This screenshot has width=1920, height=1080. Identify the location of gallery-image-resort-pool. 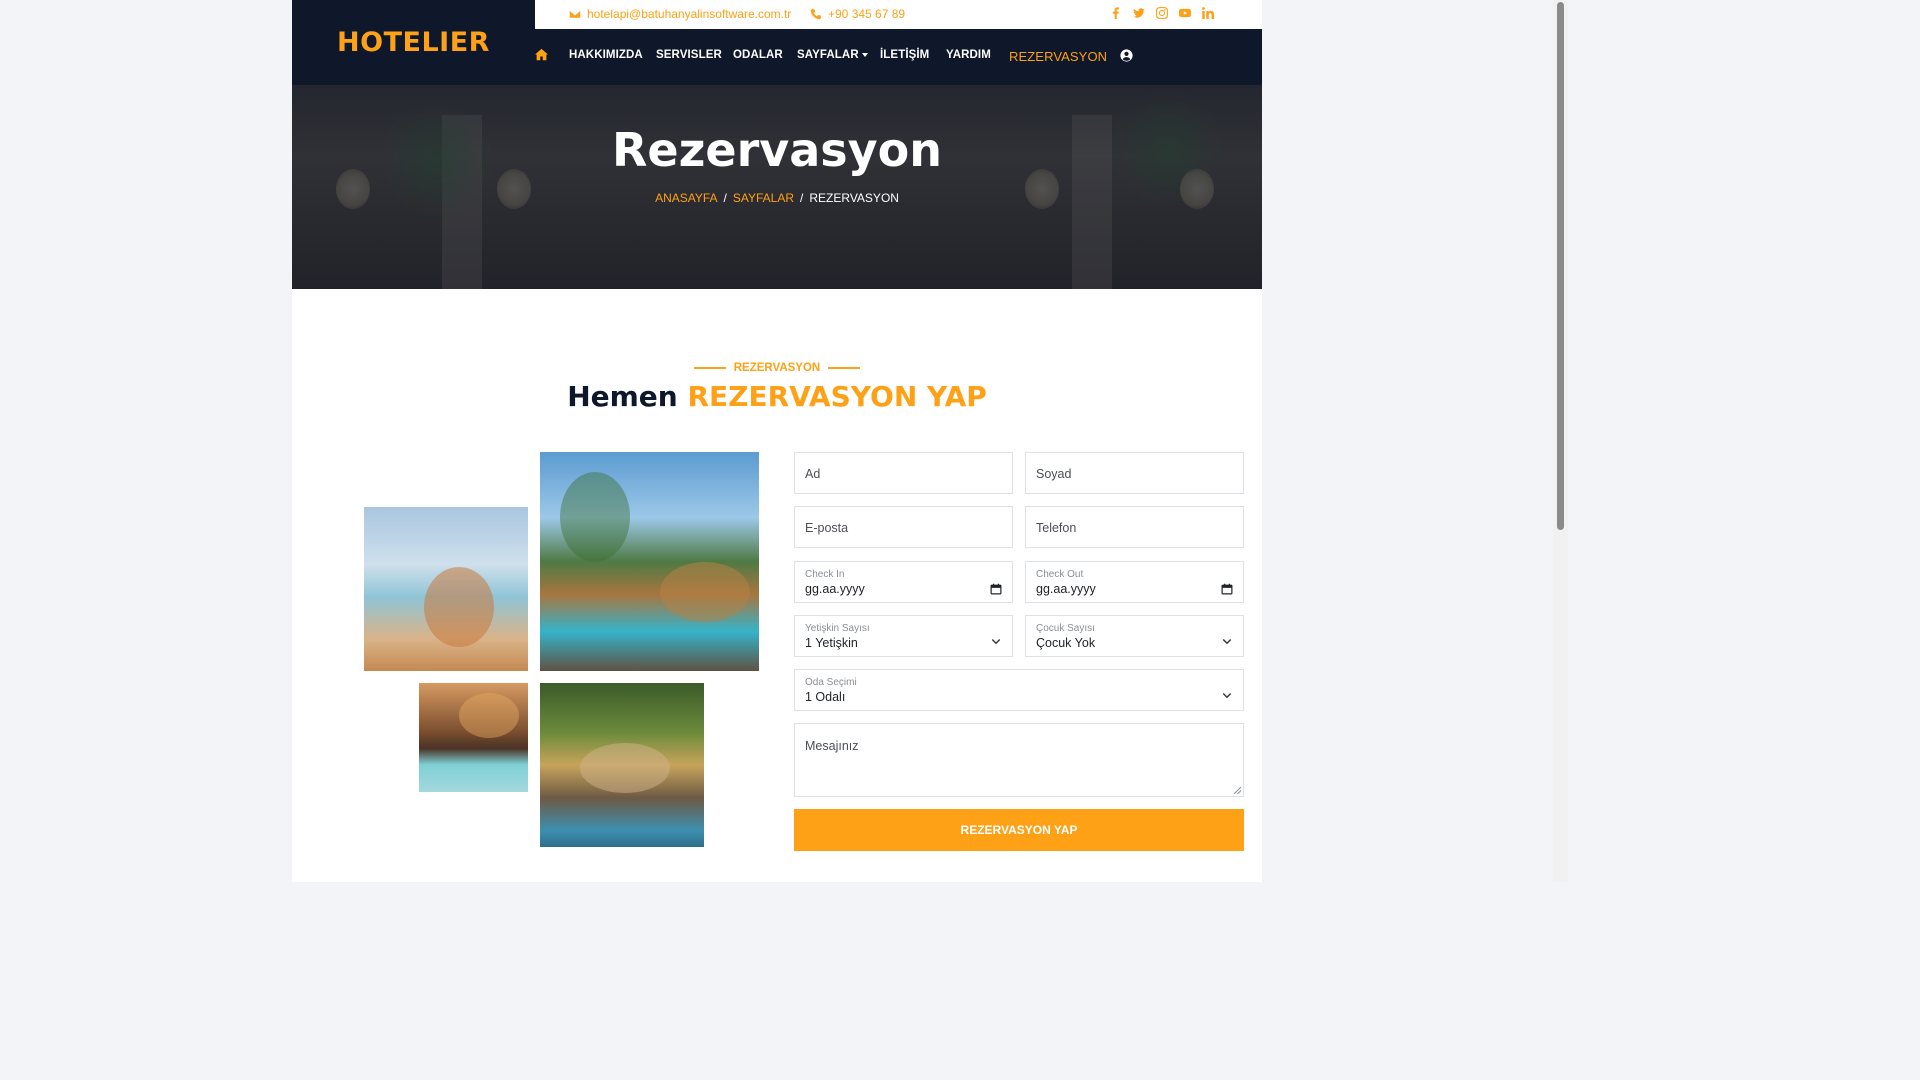
(649, 561).